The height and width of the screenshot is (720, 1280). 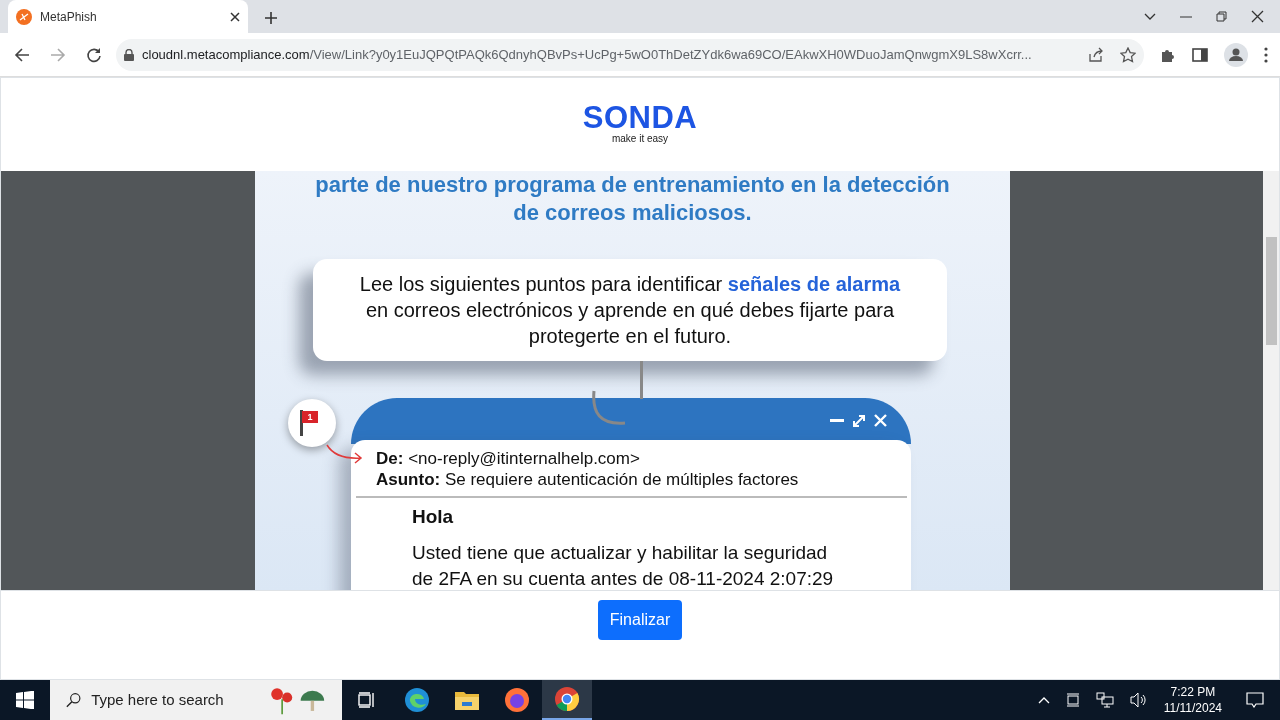 I want to click on share-icon, so click(x=1096, y=54).